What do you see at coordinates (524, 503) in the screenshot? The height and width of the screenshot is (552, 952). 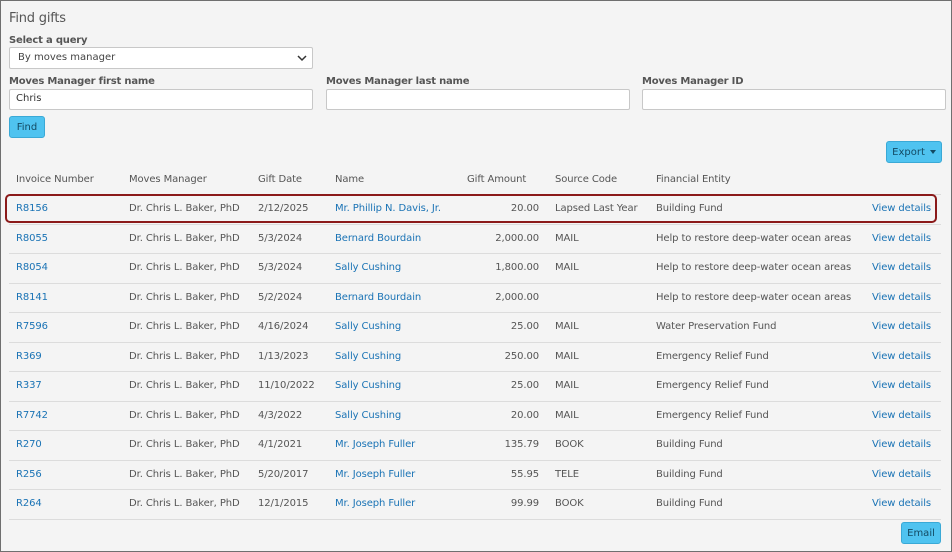 I see `amount-cell: 99.99` at bounding box center [524, 503].